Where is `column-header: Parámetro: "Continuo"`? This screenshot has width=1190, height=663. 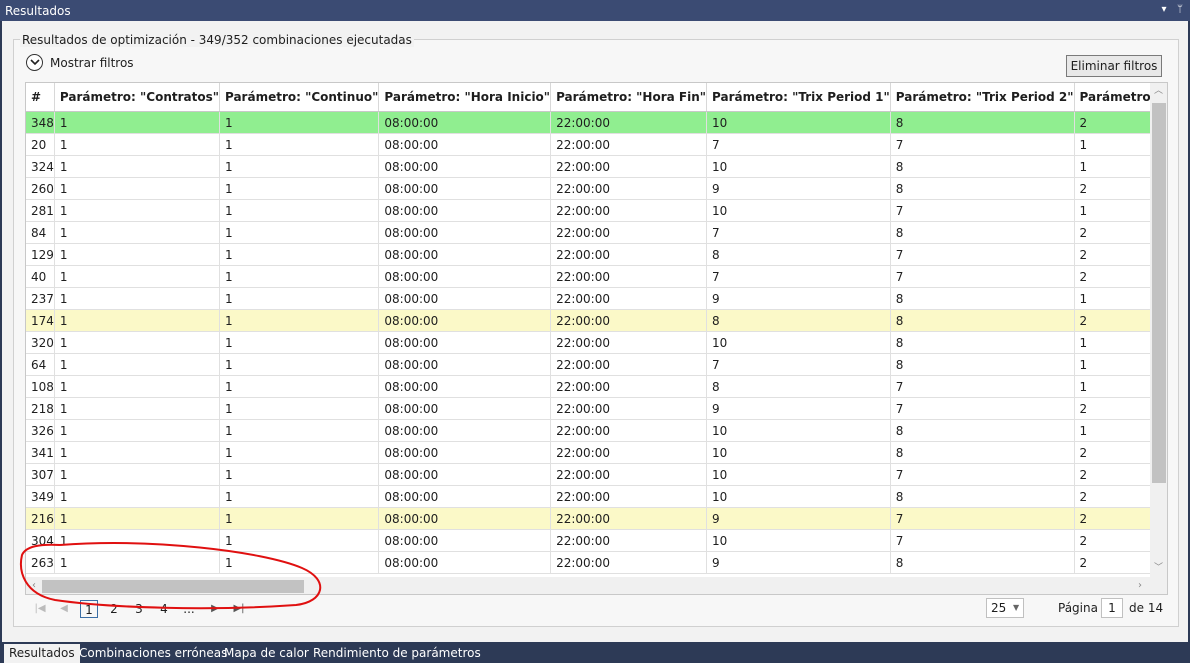 column-header: Parámetro: "Continuo" is located at coordinates (299, 97).